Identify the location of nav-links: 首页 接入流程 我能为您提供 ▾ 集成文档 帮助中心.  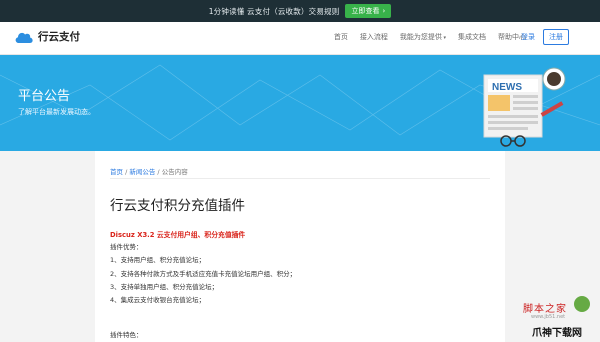
(430, 37).